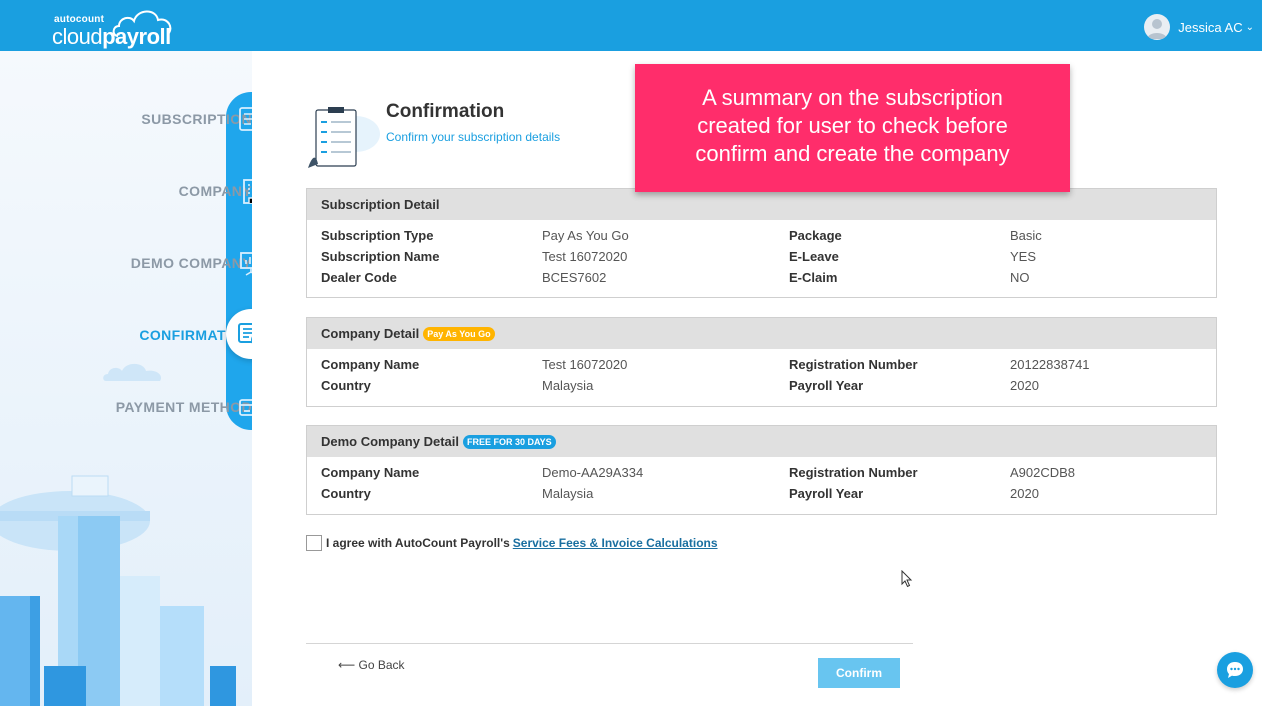 The image size is (1262, 706). What do you see at coordinates (574, 277) in the screenshot?
I see `field-value: BCES7602` at bounding box center [574, 277].